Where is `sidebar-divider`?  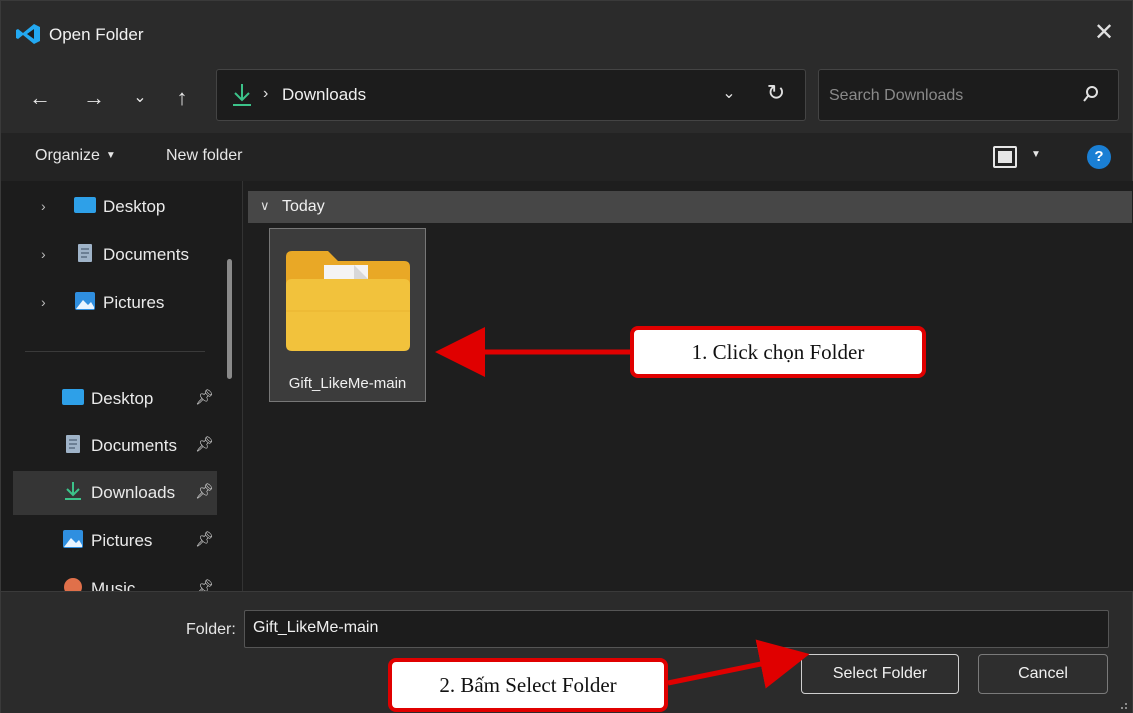
sidebar-divider is located at coordinates (115, 351).